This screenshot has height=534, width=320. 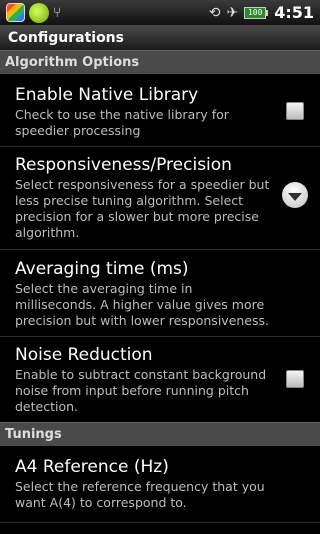 I want to click on chevron-down-icon, so click(x=295, y=196).